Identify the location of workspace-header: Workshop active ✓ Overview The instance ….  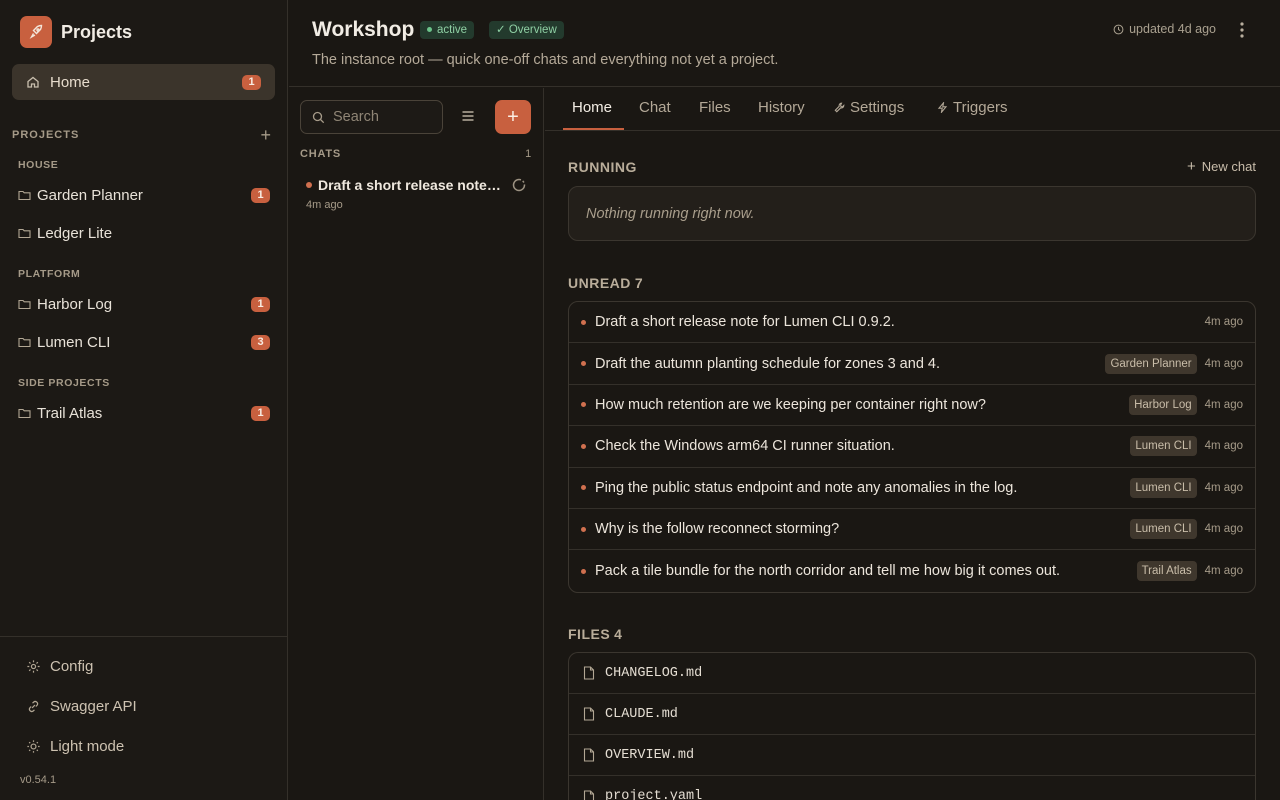
(784, 43).